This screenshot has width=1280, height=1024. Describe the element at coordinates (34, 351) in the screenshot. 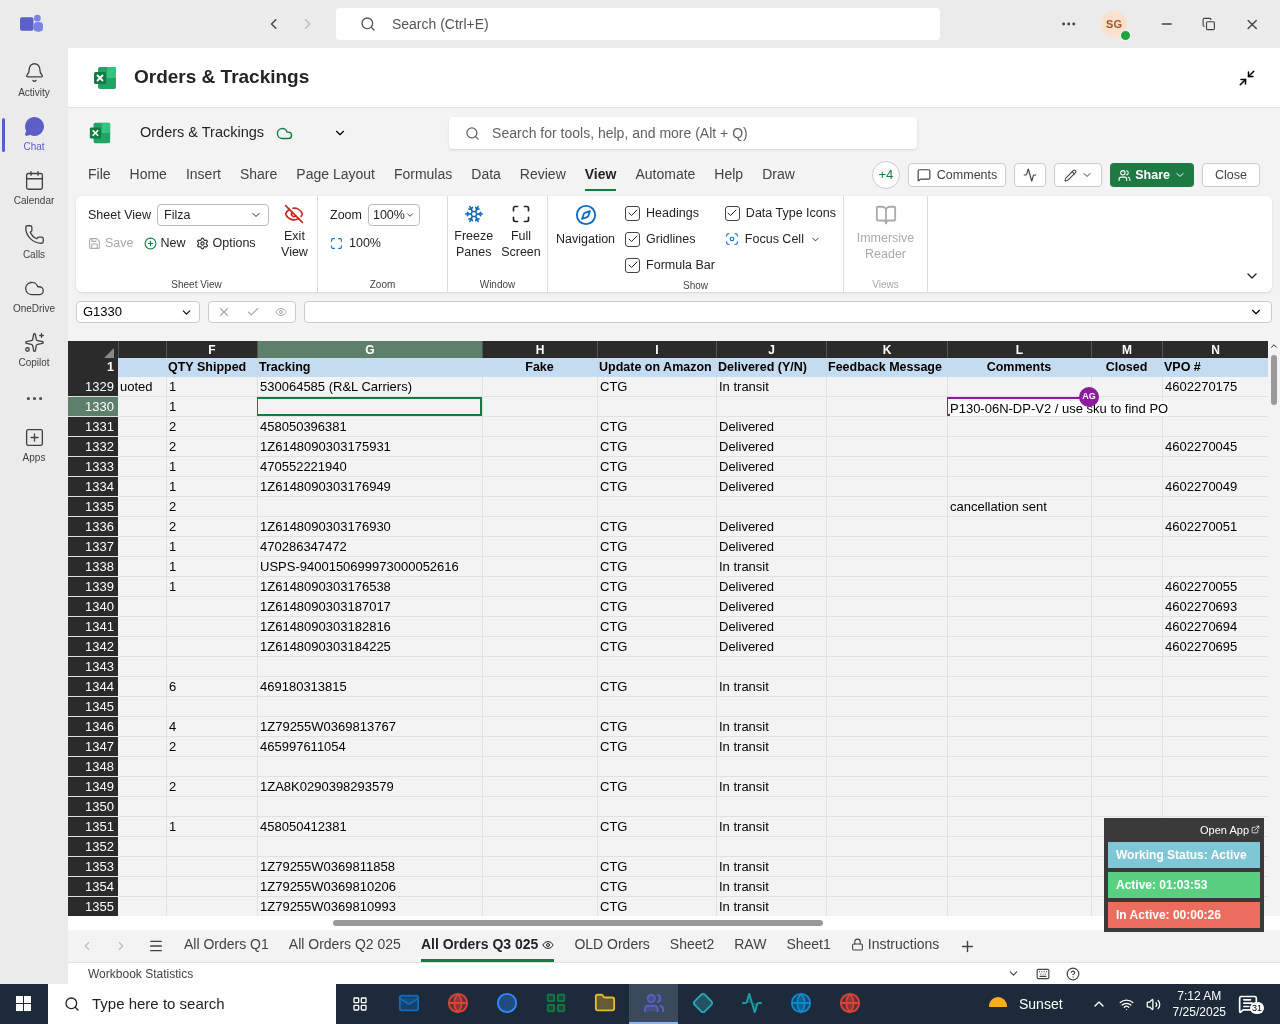

I see `rail-item: Copilot` at that location.